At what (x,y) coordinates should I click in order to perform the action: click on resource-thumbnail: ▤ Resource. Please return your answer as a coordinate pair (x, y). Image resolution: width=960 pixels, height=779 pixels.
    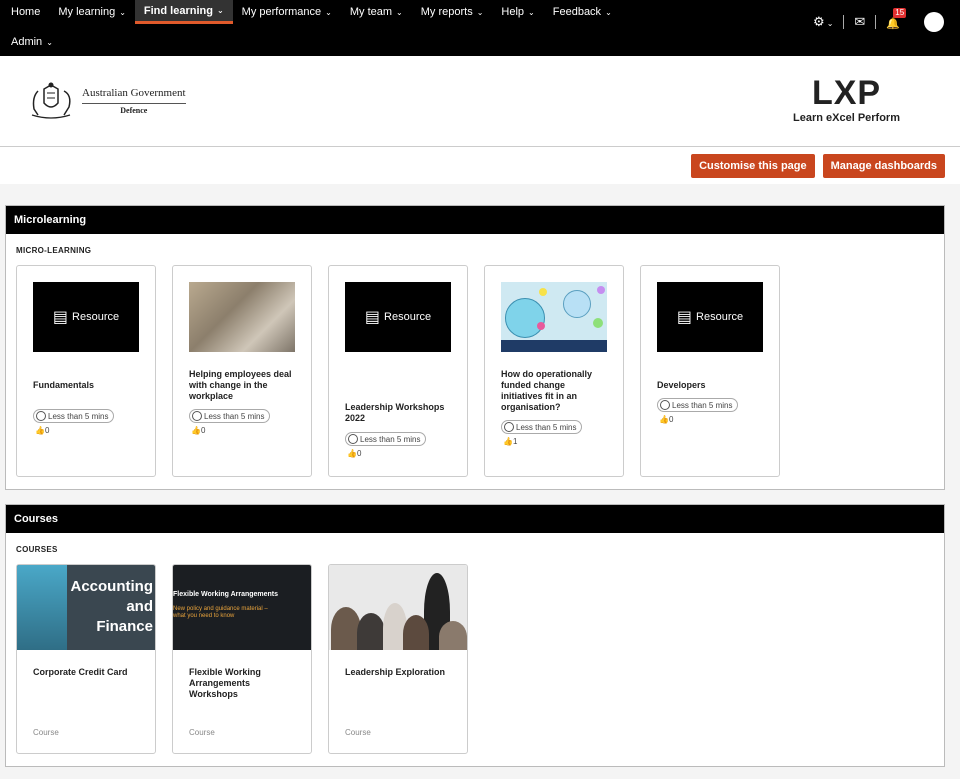
    Looking at the image, I should click on (710, 317).